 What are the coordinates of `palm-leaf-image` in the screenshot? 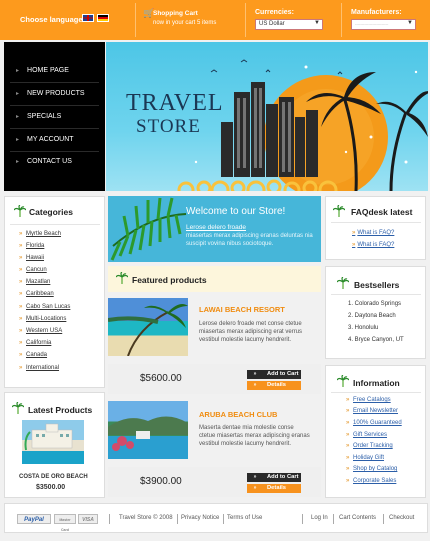 It's located at (148, 229).